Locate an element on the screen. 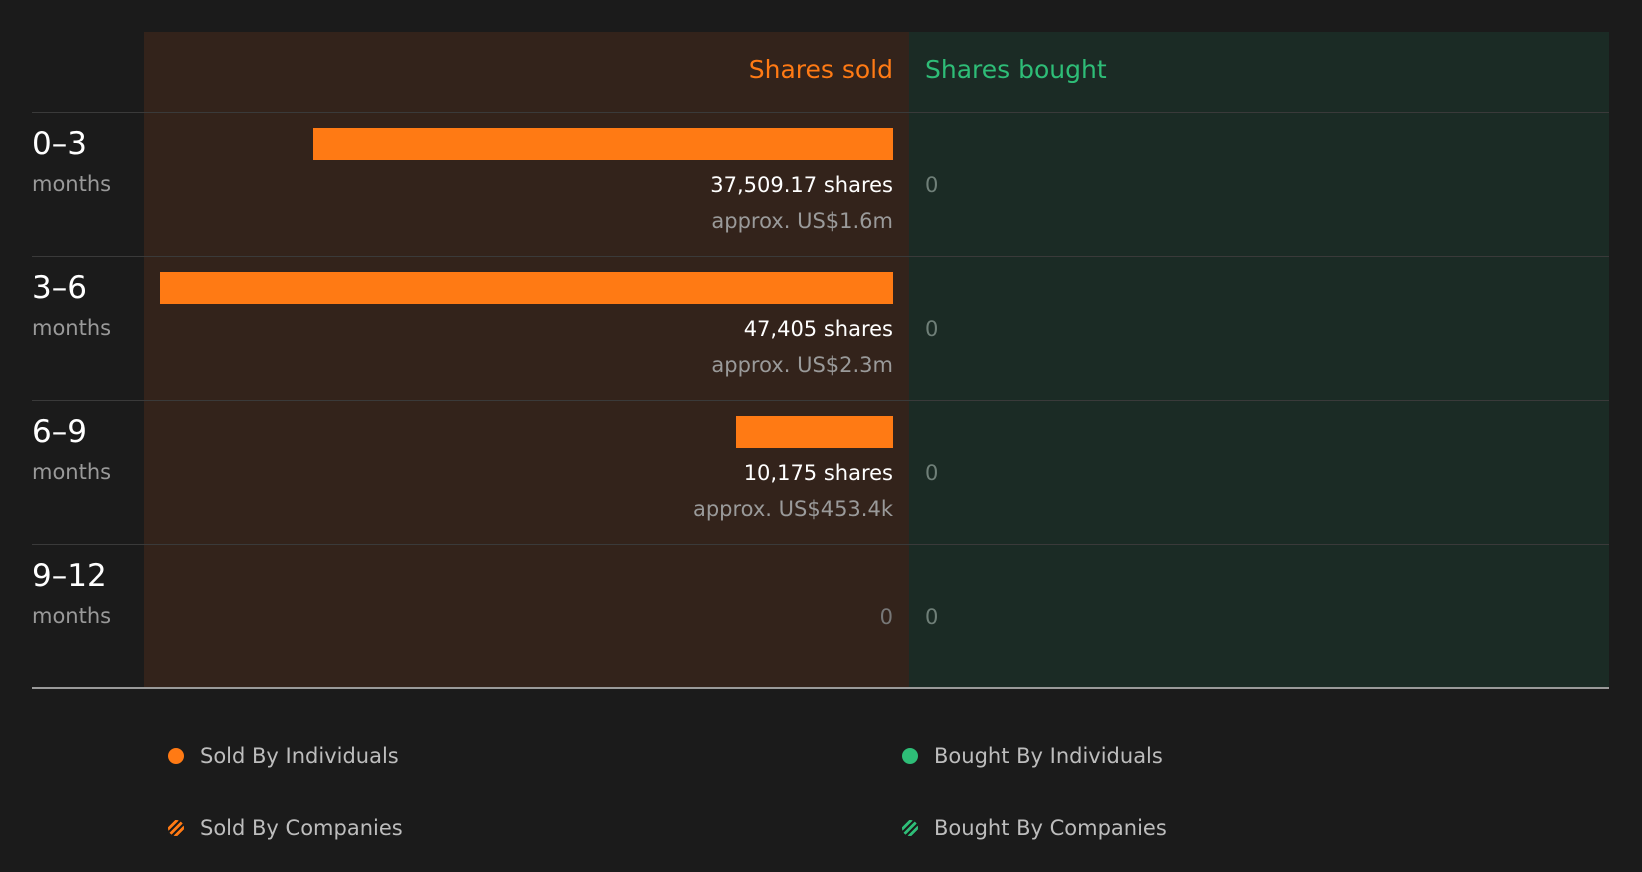  sold-shares-label: 10,175 shares is located at coordinates (818, 473).